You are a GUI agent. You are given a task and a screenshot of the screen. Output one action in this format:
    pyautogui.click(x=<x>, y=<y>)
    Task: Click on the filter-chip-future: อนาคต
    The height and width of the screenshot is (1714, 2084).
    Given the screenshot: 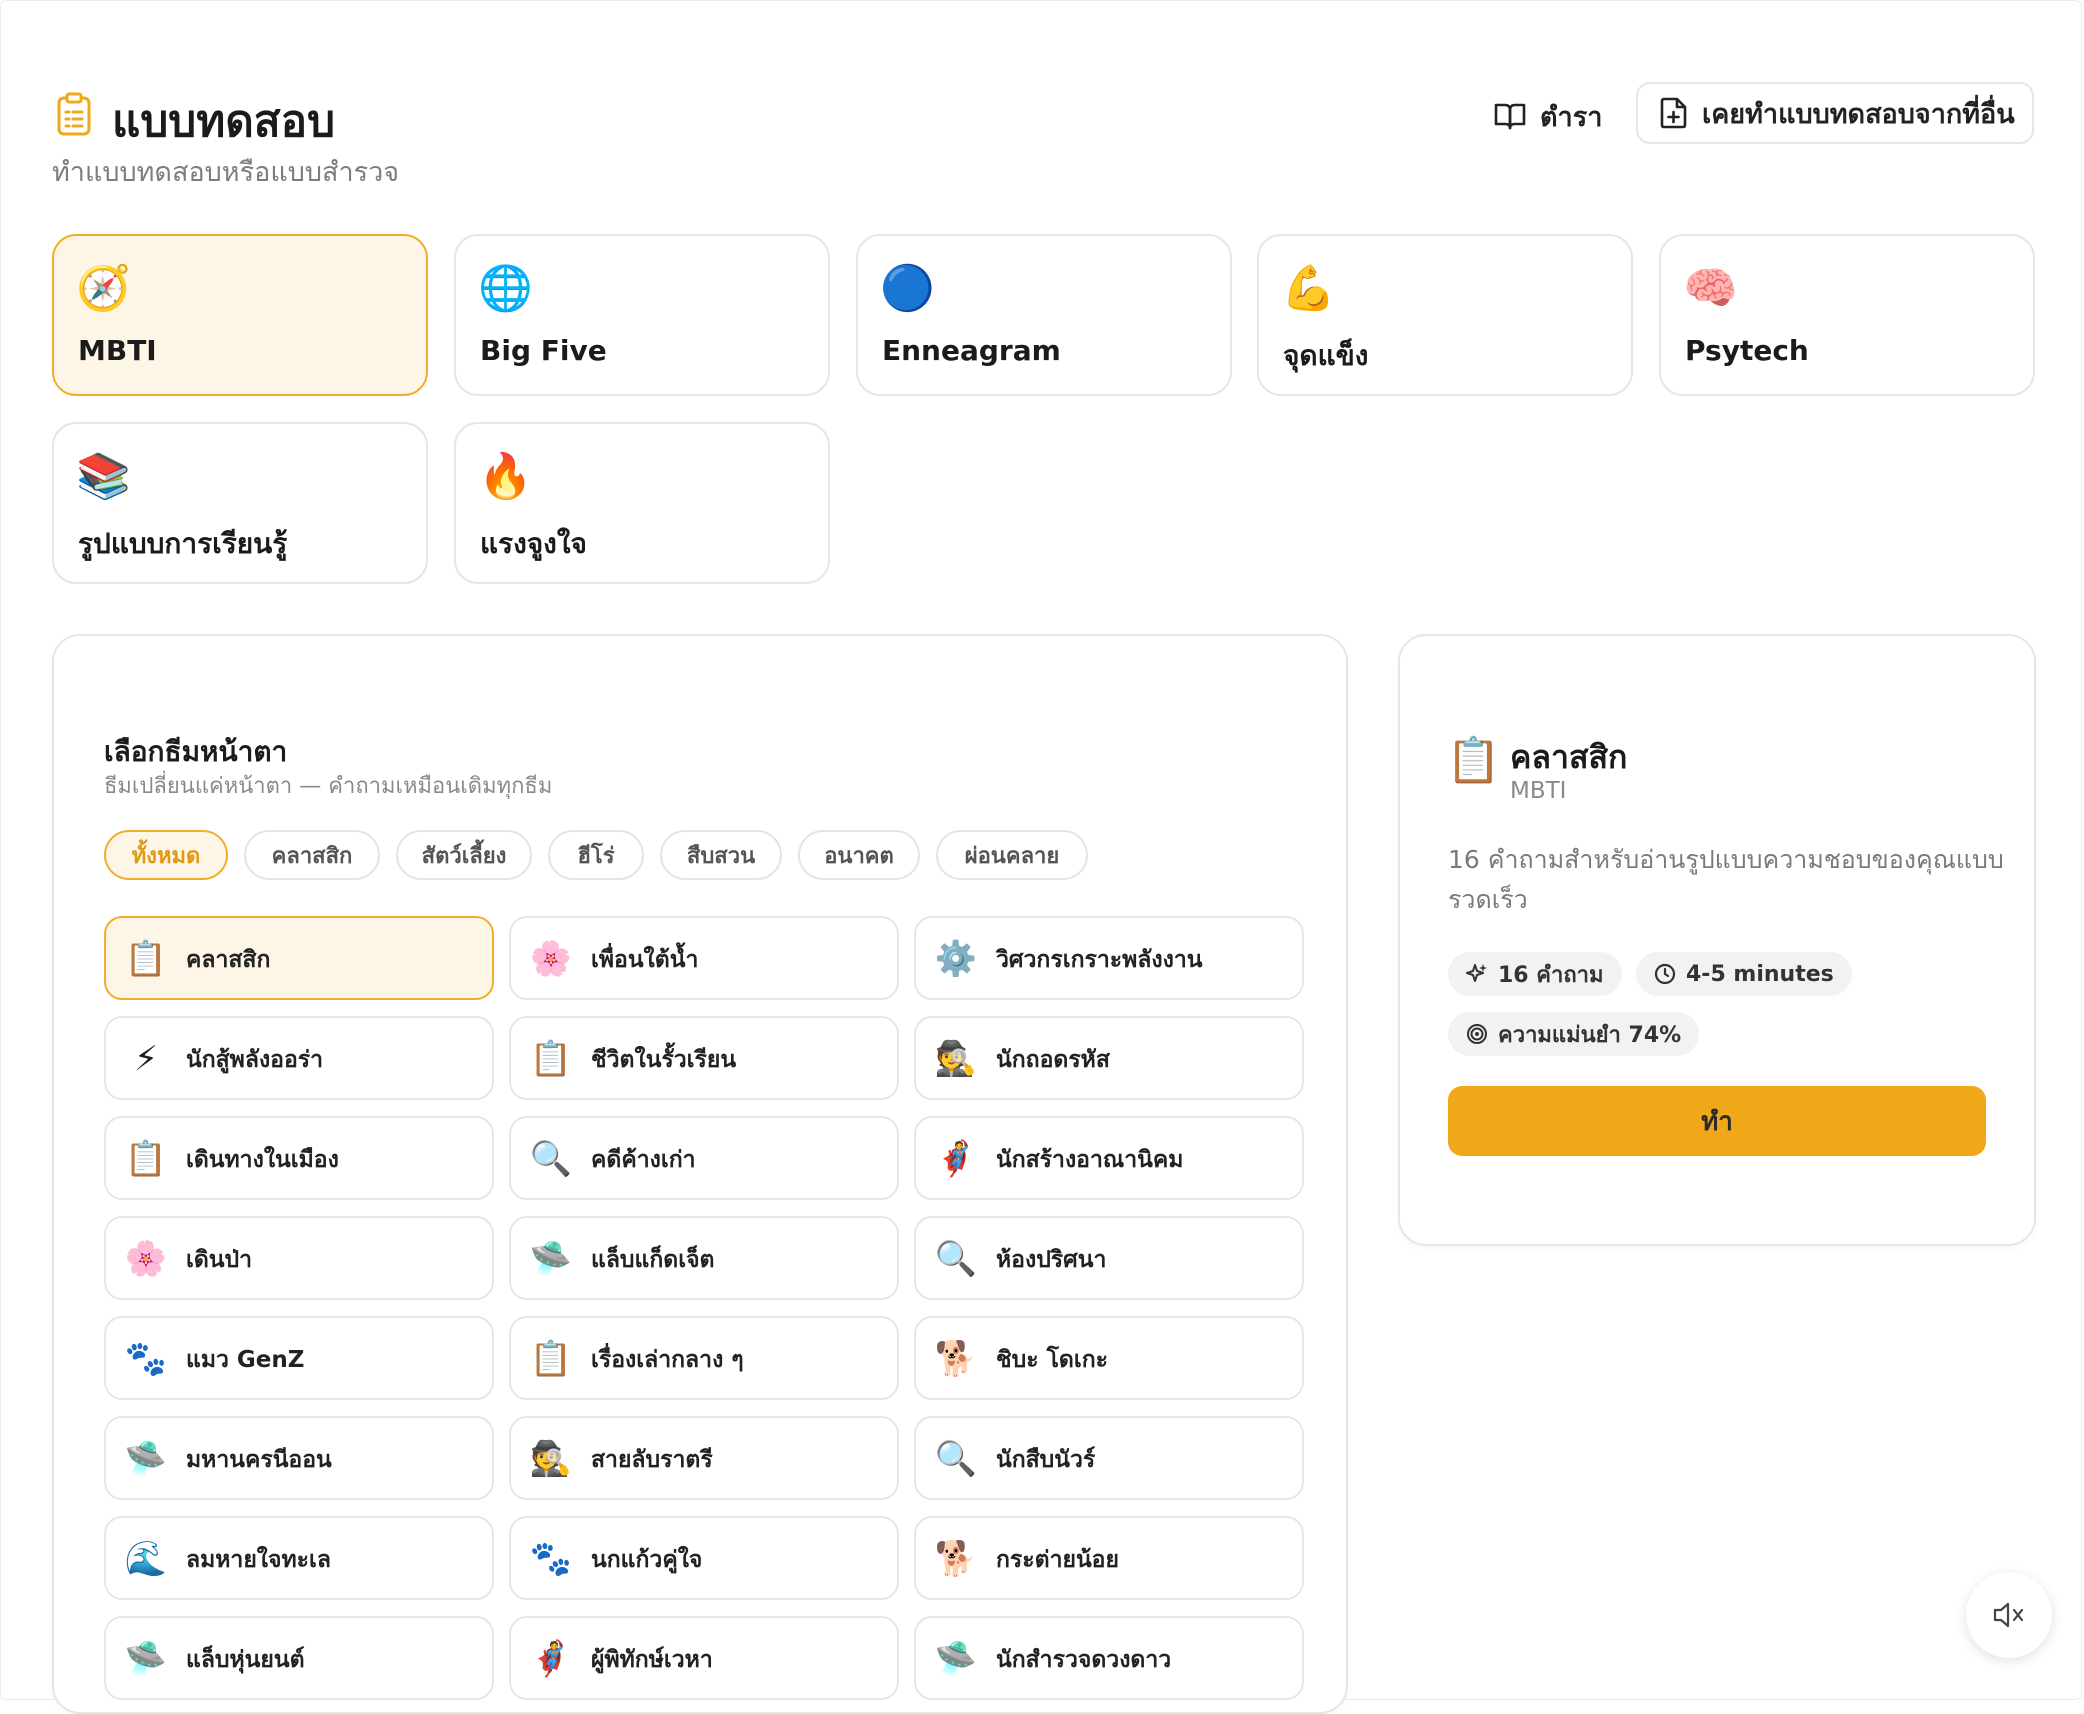 What is the action you would take?
    pyautogui.click(x=859, y=855)
    